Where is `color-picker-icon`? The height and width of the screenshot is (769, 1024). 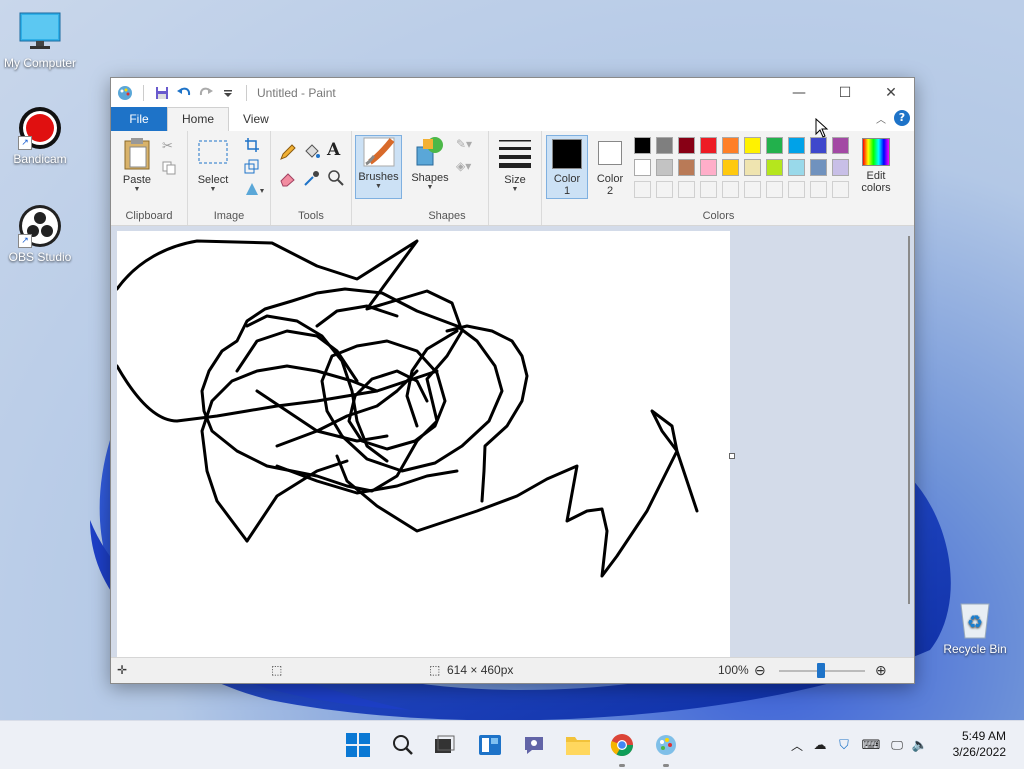
color-picker-icon is located at coordinates (311, 177).